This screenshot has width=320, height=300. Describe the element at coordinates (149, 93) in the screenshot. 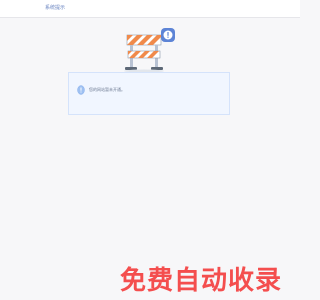

I see `notice-panel: 您的网站暂未开通。` at that location.